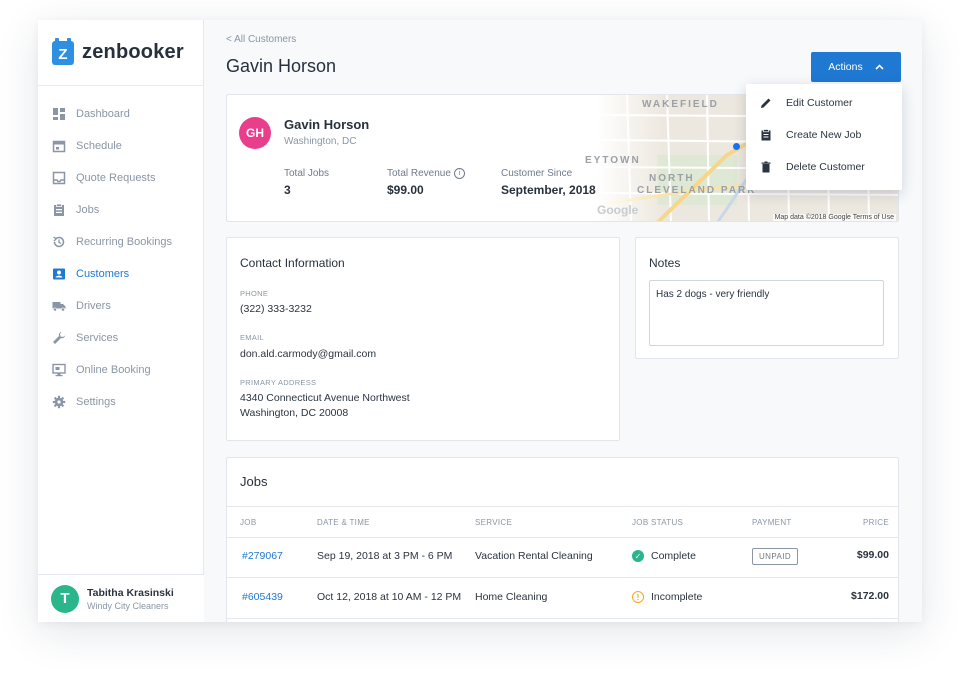  I want to click on job-datetime: Sep 19, 2018 at 3 PM - 6 PM, so click(384, 556).